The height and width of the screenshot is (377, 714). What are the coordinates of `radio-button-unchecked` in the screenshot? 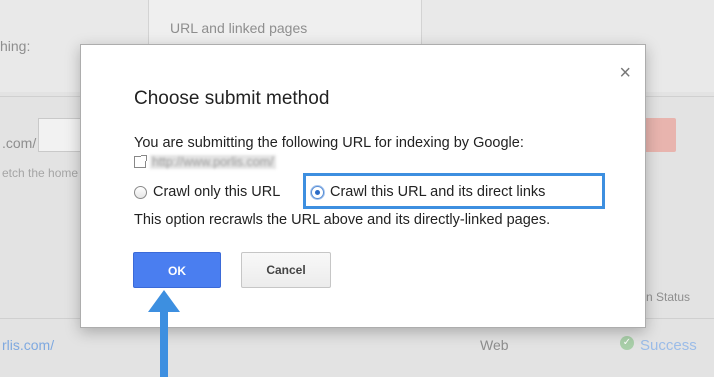 It's located at (140, 192).